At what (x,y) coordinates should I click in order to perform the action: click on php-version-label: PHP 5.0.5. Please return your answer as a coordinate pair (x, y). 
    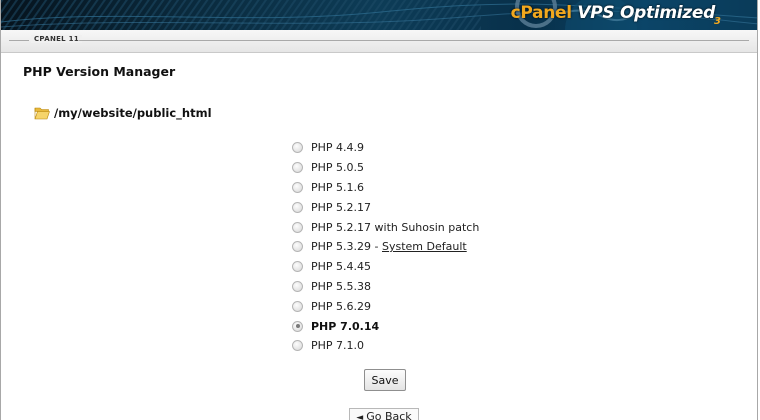
    Looking at the image, I should click on (338, 168).